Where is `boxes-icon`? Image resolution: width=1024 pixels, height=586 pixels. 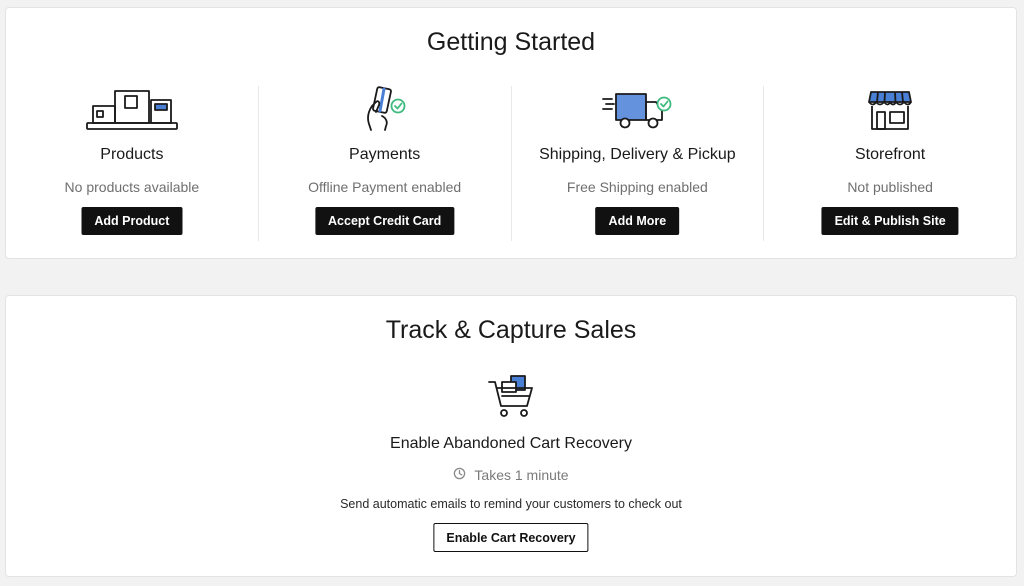
boxes-icon is located at coordinates (132, 109).